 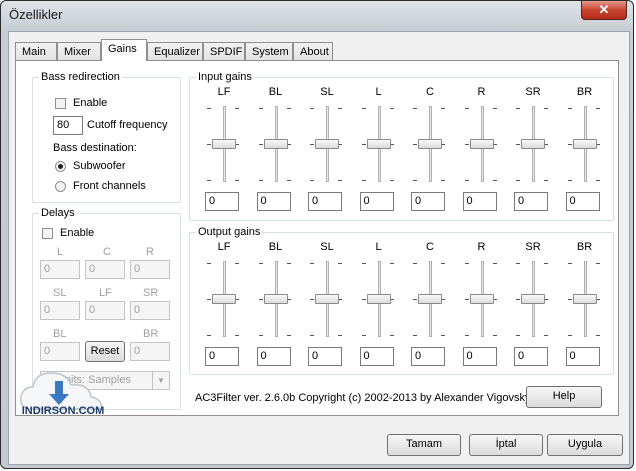 What do you see at coordinates (109, 186) in the screenshot?
I see `front-channels-label: Front channels` at bounding box center [109, 186].